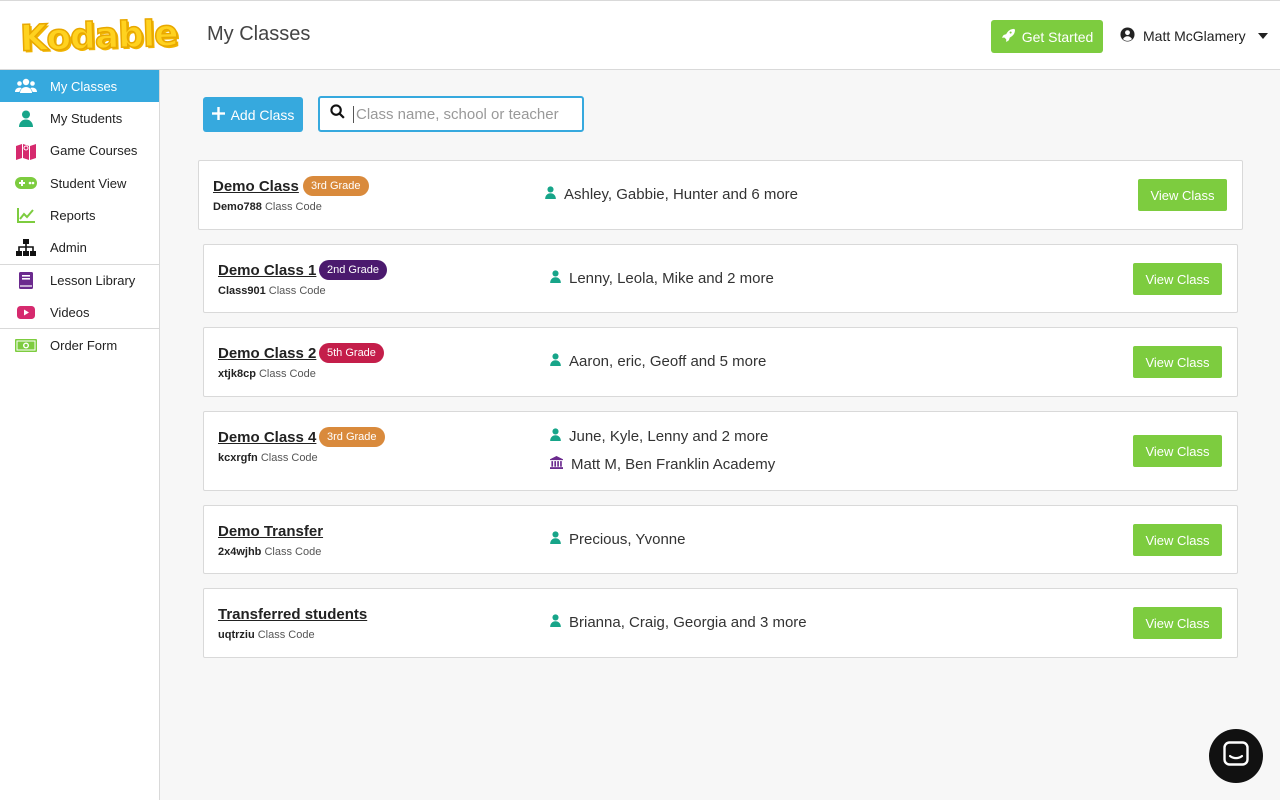 This screenshot has width=1280, height=800. Describe the element at coordinates (1008, 36) in the screenshot. I see `rocket-icon` at that location.